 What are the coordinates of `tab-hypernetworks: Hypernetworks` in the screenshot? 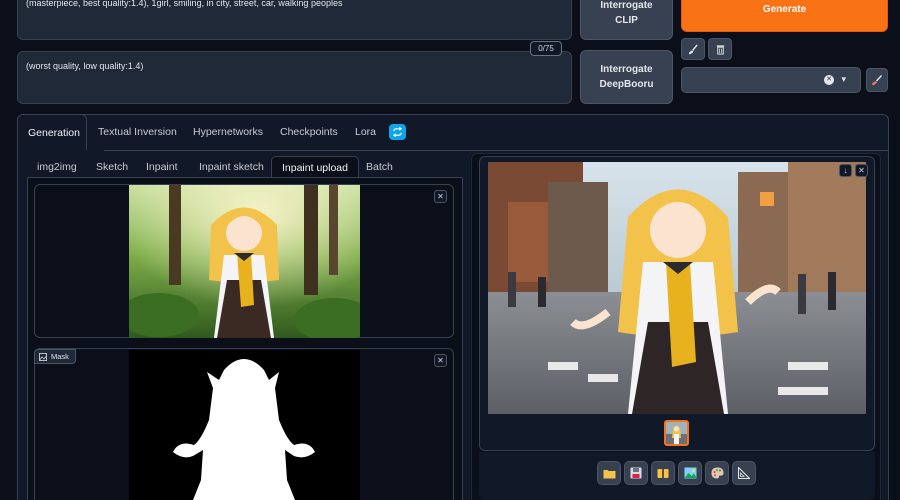 It's located at (228, 132).